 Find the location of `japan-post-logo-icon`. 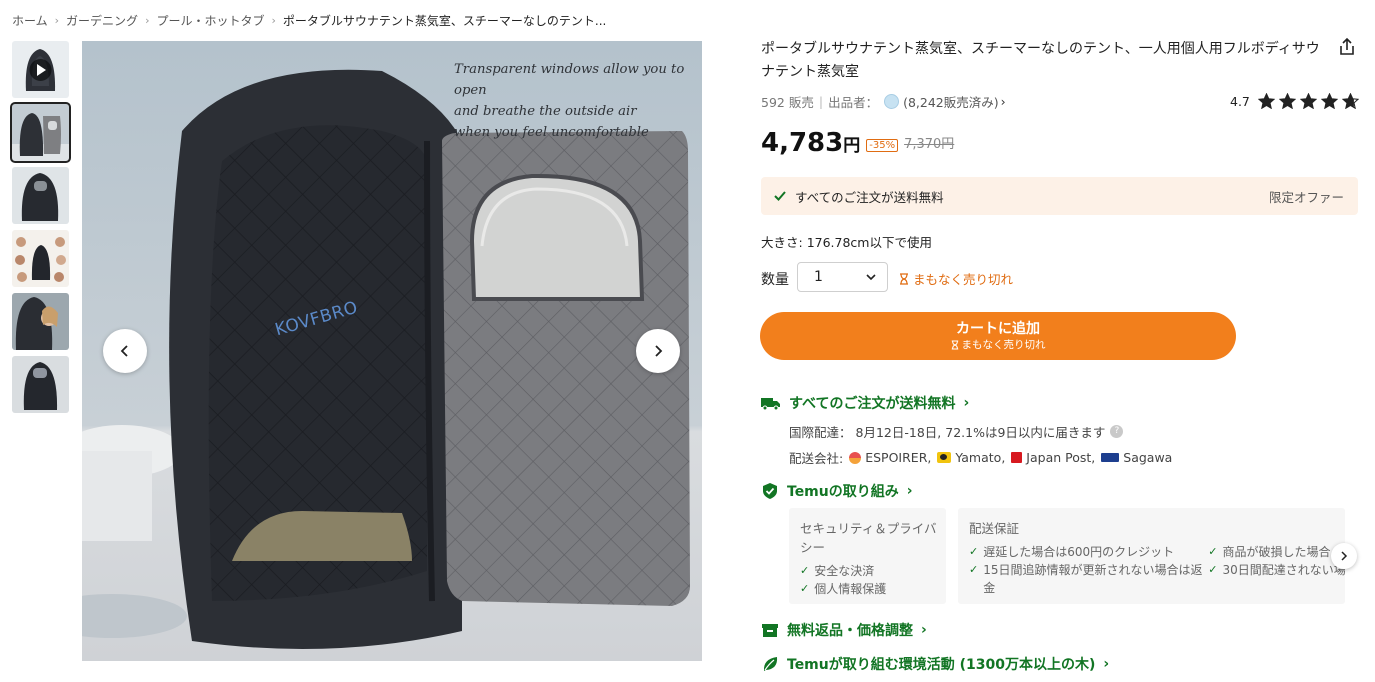

japan-post-logo-icon is located at coordinates (1017, 457).